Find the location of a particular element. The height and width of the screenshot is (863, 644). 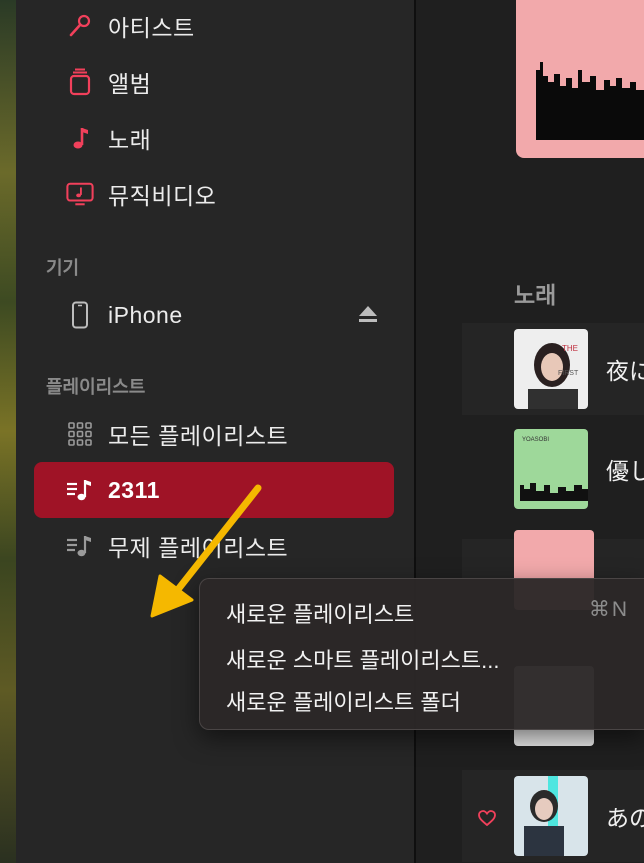

menu-item-new-playlist: 새로운 플레이리스트 is located at coordinates (320, 613).